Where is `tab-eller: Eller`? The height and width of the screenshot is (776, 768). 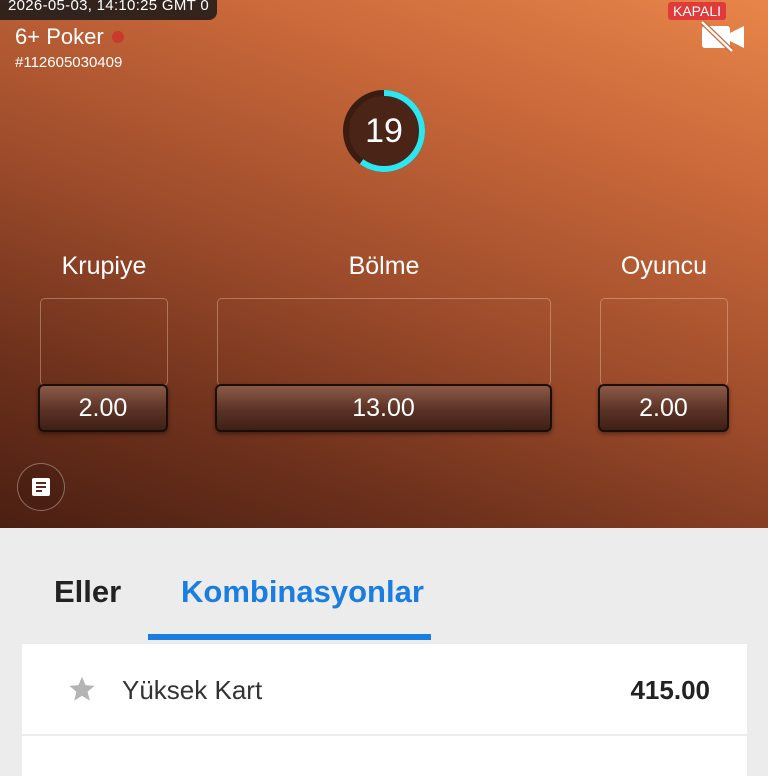
tab-eller: Eller is located at coordinates (87, 592).